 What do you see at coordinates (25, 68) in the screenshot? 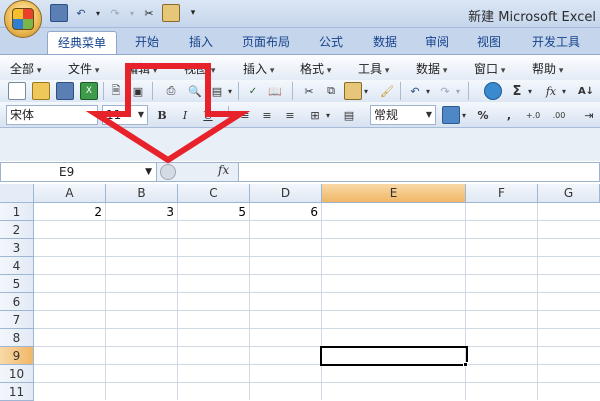
I see `menu-all: 全部` at bounding box center [25, 68].